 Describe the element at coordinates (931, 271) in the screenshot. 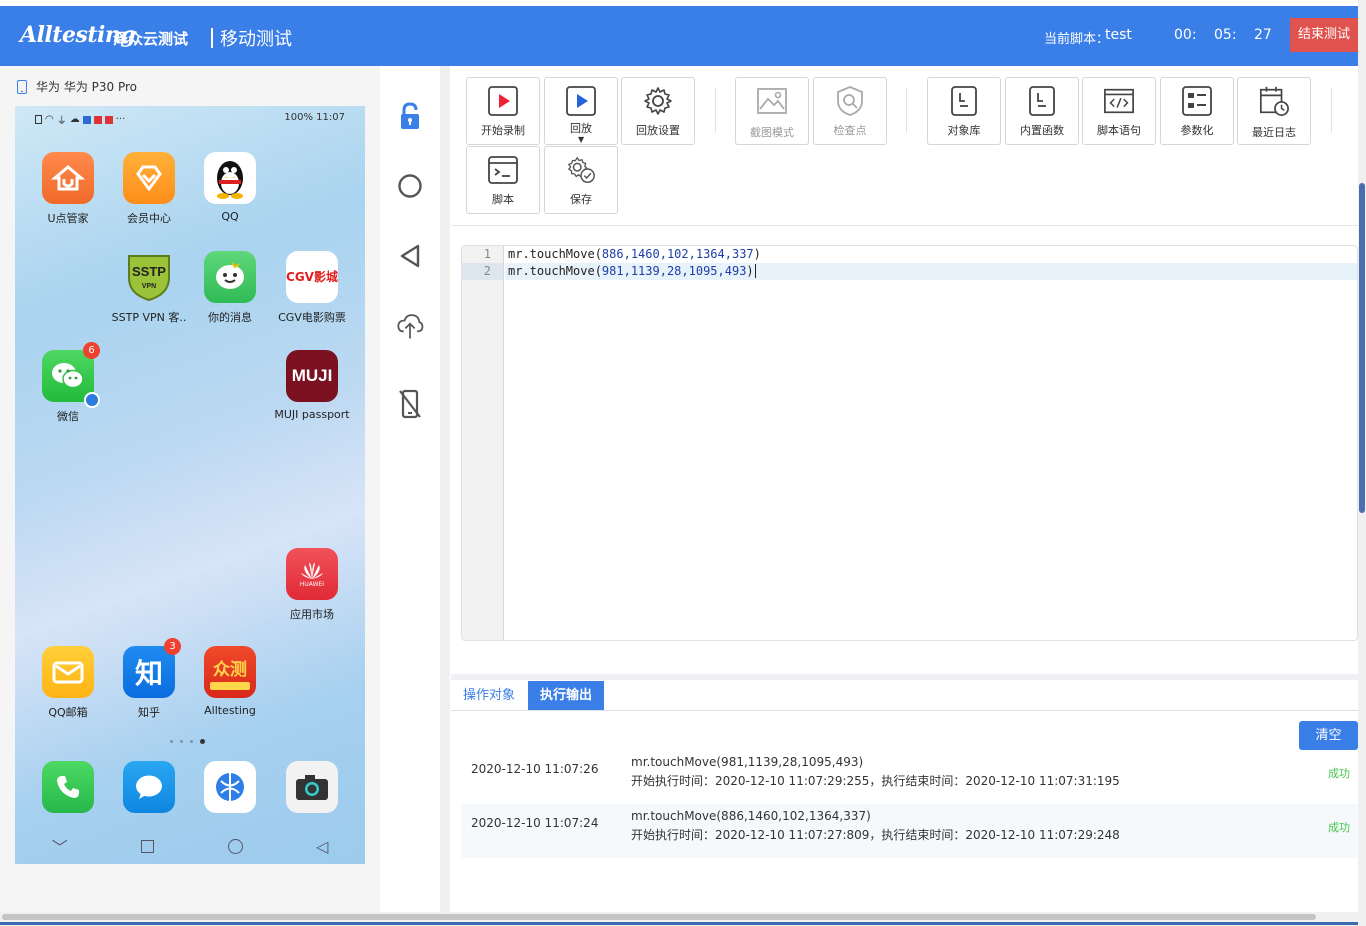

I see `code-line: mr.touchMove(981,1139,28,1095,493)` at that location.